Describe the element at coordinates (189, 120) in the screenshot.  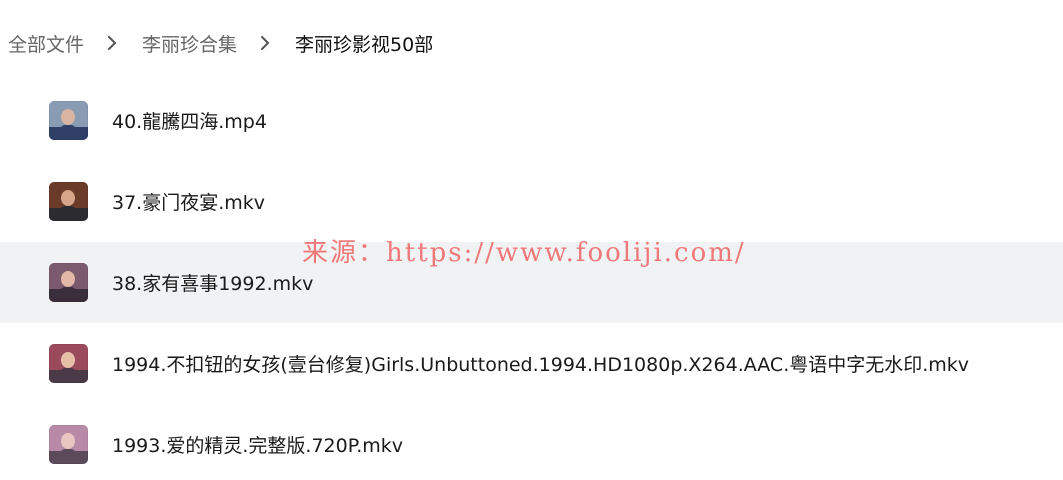
I see `file-name: 40.龍騰四海.mp4` at that location.